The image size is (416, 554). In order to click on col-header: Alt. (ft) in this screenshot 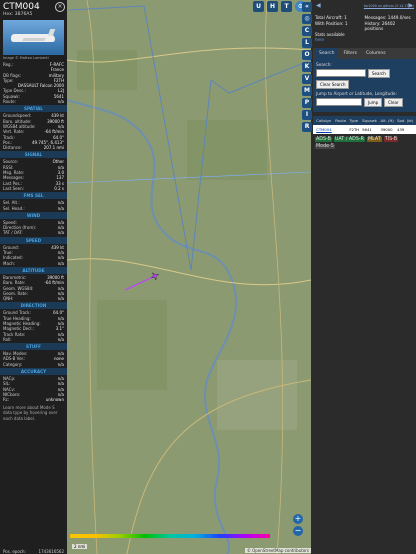, I will do `click(388, 120)`.